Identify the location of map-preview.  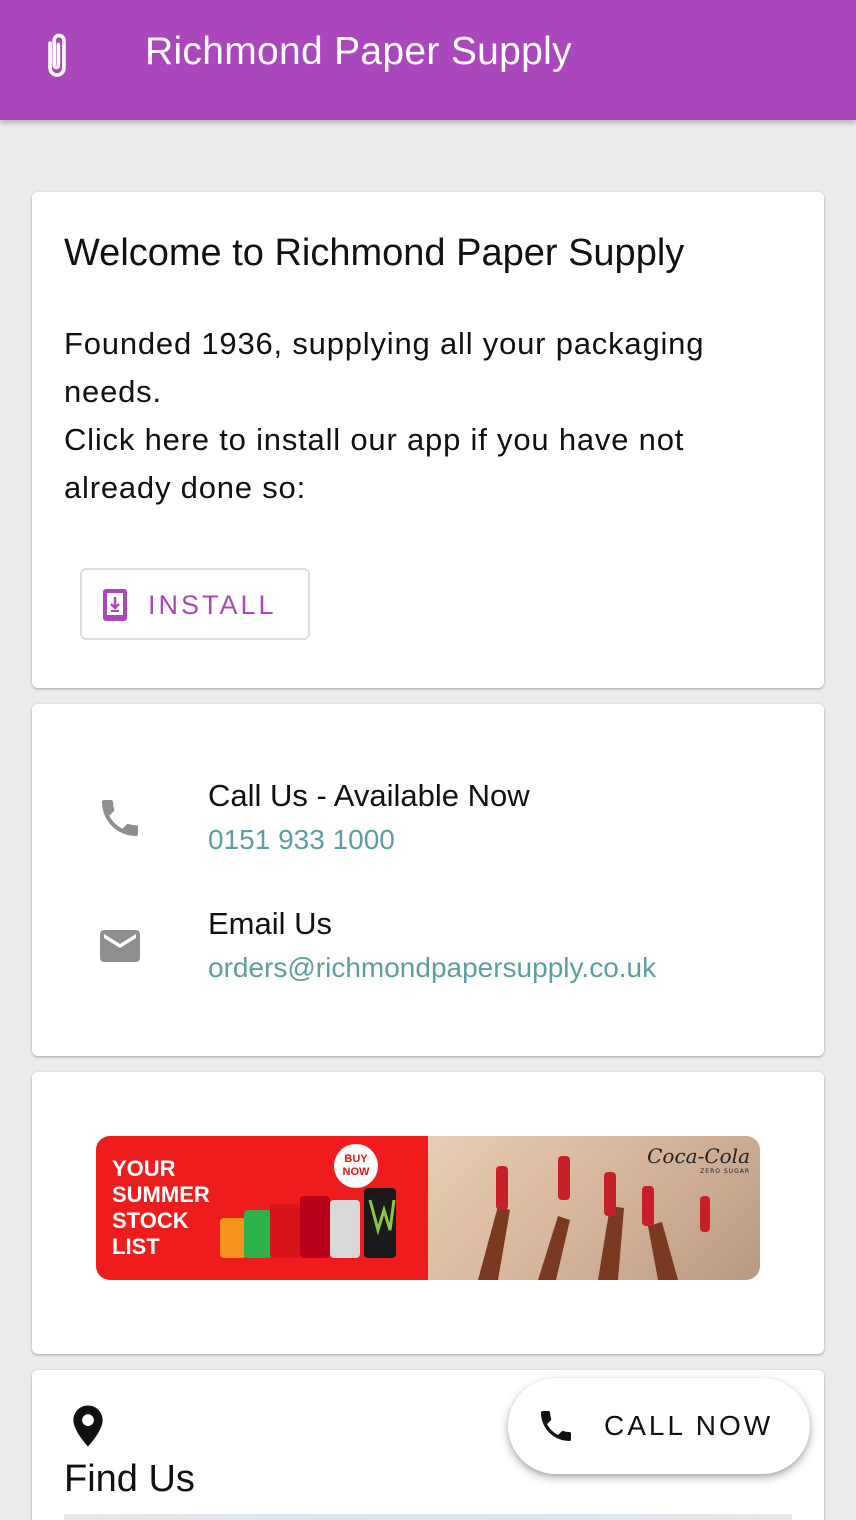
(428, 1517).